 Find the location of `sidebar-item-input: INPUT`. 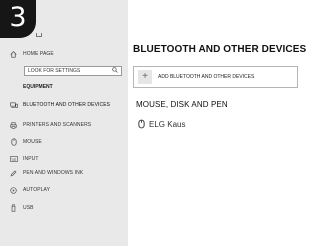

sidebar-item-input: INPUT is located at coordinates (24, 159).